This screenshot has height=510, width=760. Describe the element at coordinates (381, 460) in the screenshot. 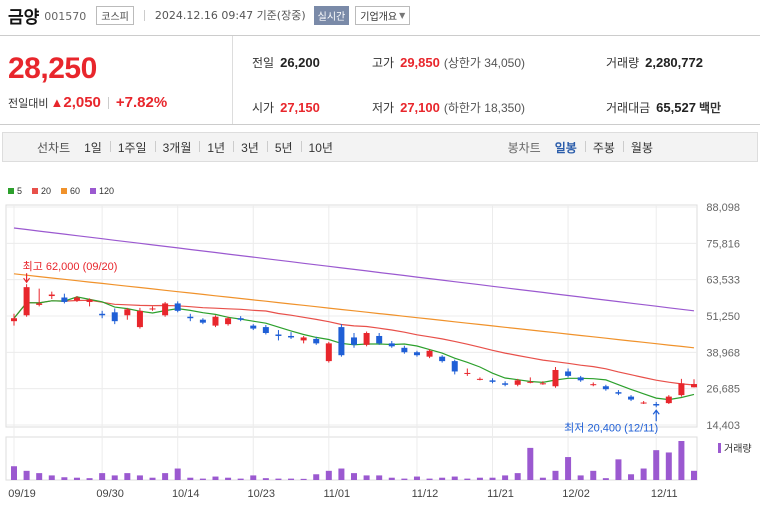

I see `volume-bars: 거래량` at that location.